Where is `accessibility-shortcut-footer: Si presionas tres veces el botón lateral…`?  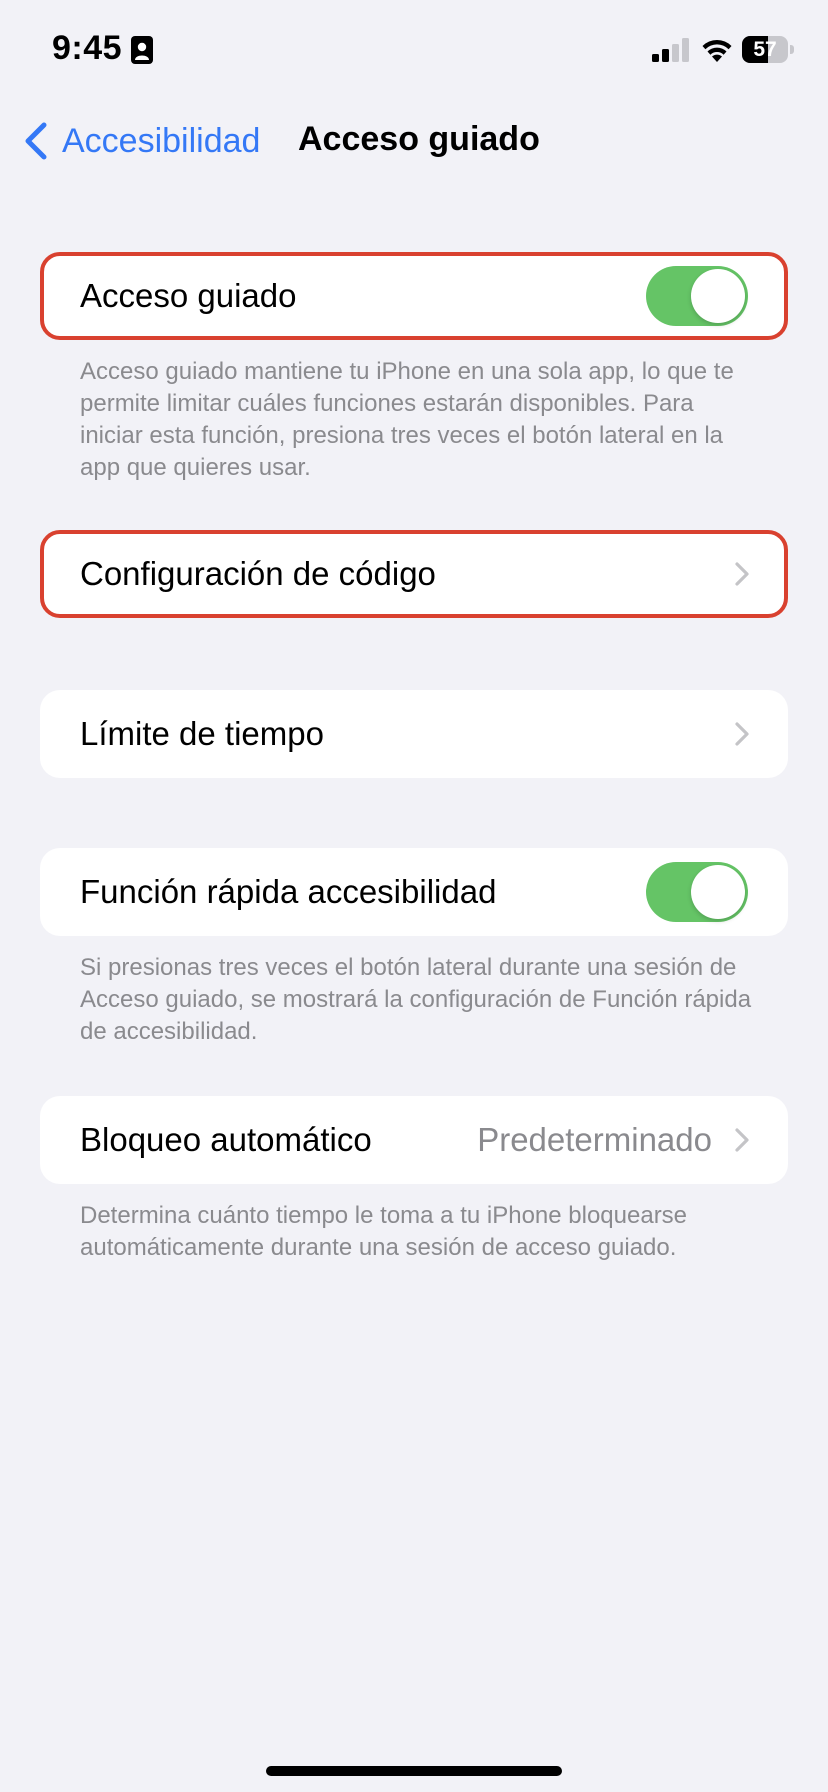 accessibility-shortcut-footer: Si presionas tres veces el botón lateral… is located at coordinates (416, 999).